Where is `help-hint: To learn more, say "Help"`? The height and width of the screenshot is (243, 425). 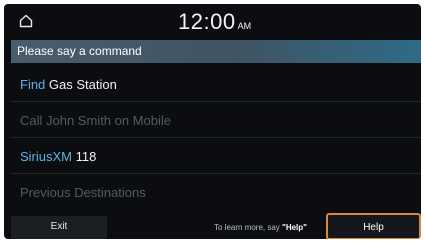 help-hint: To learn more, say "Help" is located at coordinates (260, 227).